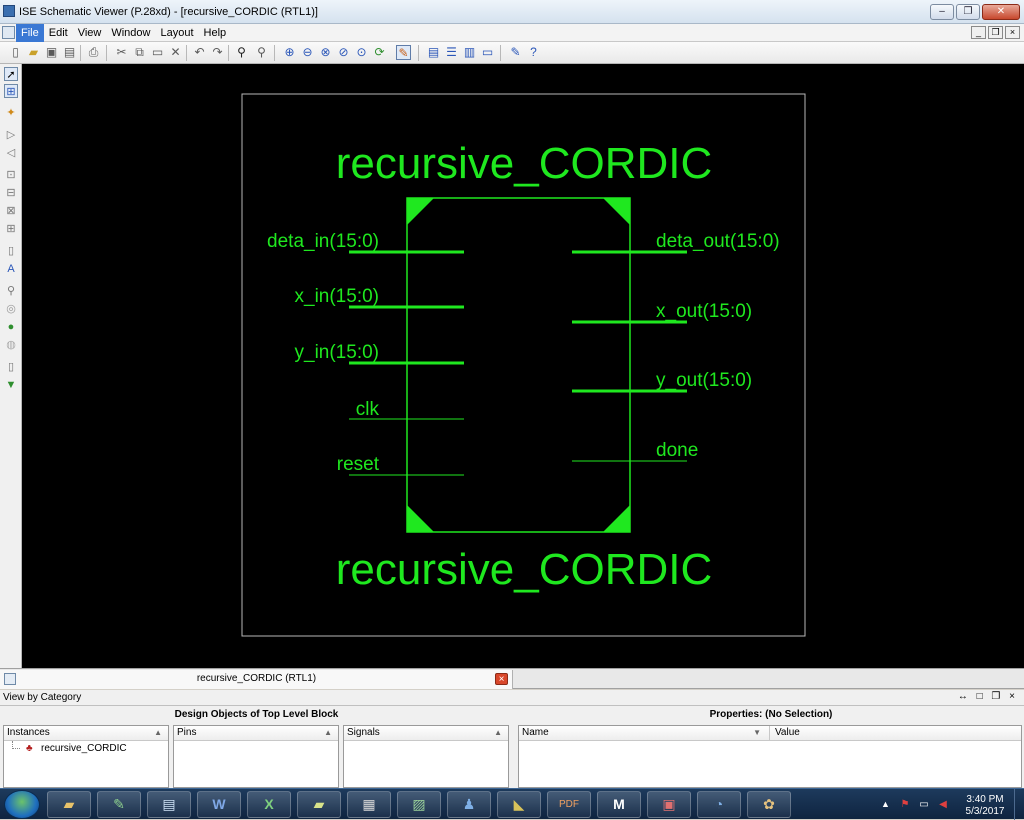  Describe the element at coordinates (619, 804) in the screenshot. I see `matlab-taskbar-icon: M` at that location.